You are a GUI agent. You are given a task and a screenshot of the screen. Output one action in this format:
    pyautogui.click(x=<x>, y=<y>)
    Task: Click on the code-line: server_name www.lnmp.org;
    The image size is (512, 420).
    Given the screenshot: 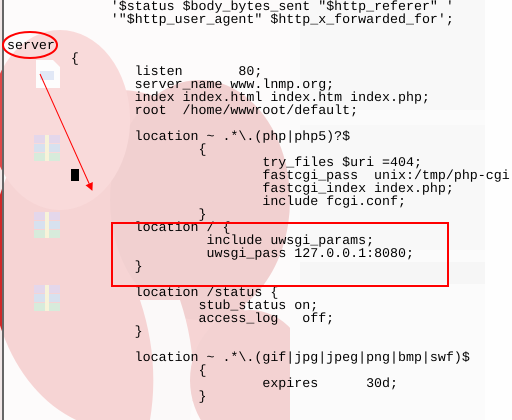 What is the action you would take?
    pyautogui.click(x=234, y=84)
    